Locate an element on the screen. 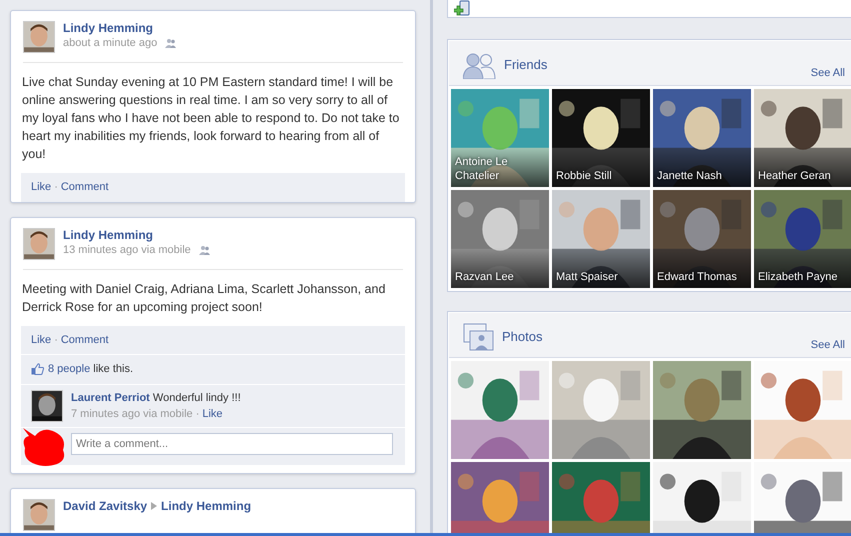  thumbs-up-icon is located at coordinates (37, 369).